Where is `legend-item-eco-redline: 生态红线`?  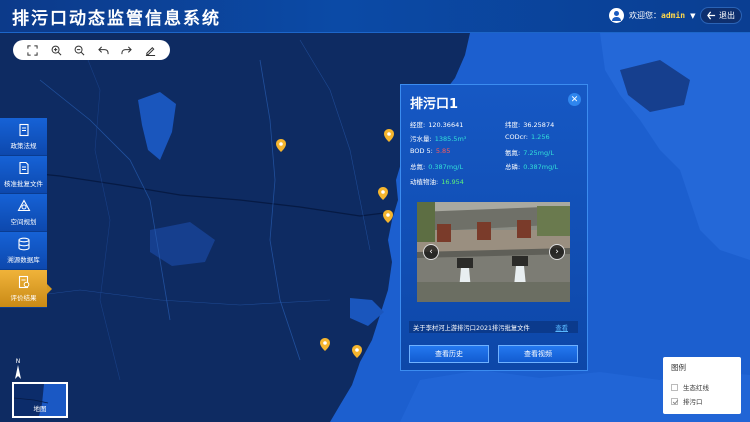
legend-item-eco-redline: 生态红线 is located at coordinates (690, 387).